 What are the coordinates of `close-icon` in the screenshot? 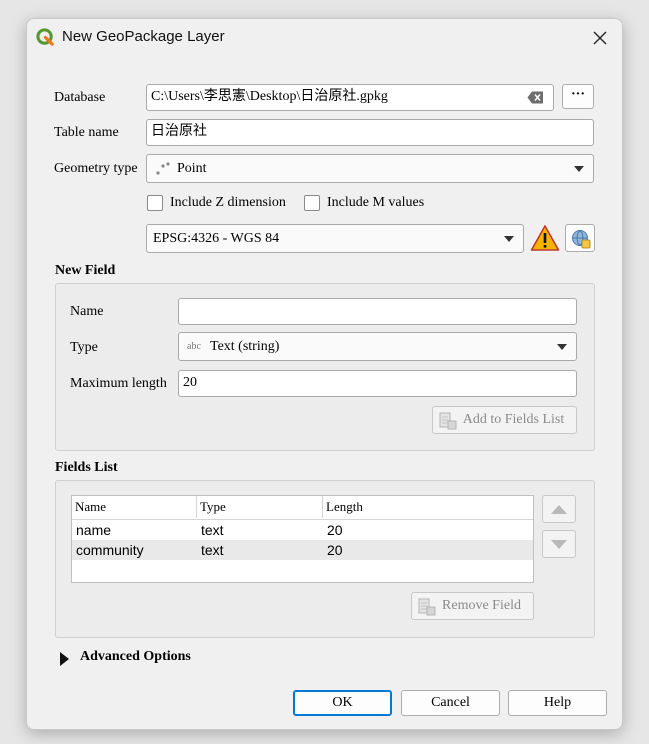 It's located at (600, 38).